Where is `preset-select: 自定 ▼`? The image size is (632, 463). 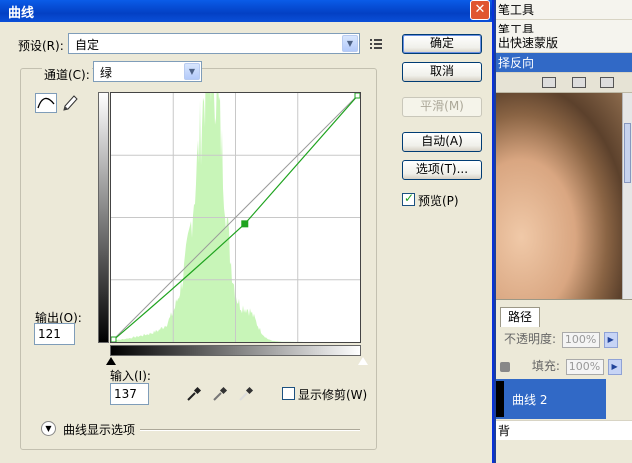
preset-select: 自定 ▼ is located at coordinates (214, 43).